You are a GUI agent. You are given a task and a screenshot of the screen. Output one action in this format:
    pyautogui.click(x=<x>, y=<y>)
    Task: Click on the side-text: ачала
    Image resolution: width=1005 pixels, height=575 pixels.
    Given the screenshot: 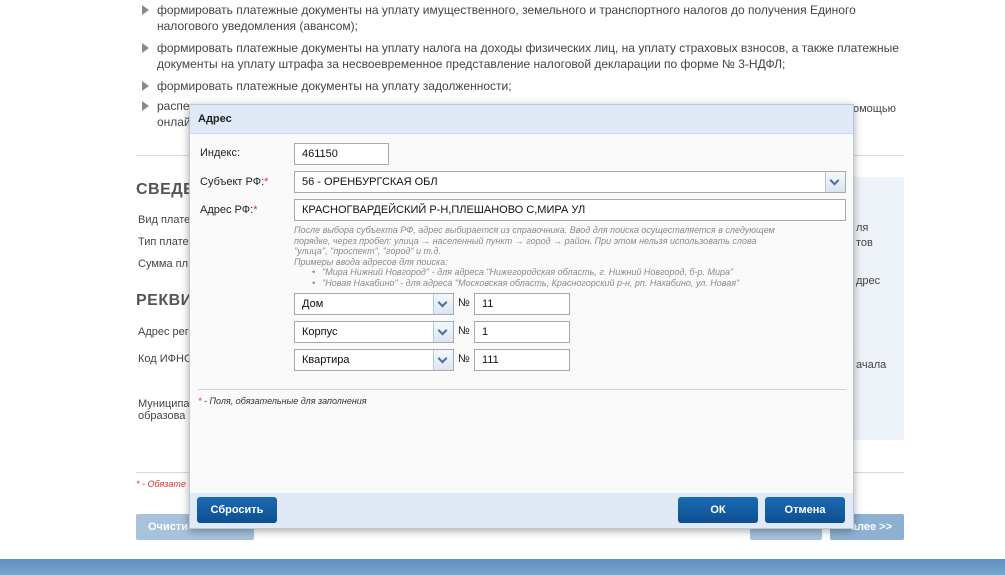 What is the action you would take?
    pyautogui.click(x=871, y=365)
    